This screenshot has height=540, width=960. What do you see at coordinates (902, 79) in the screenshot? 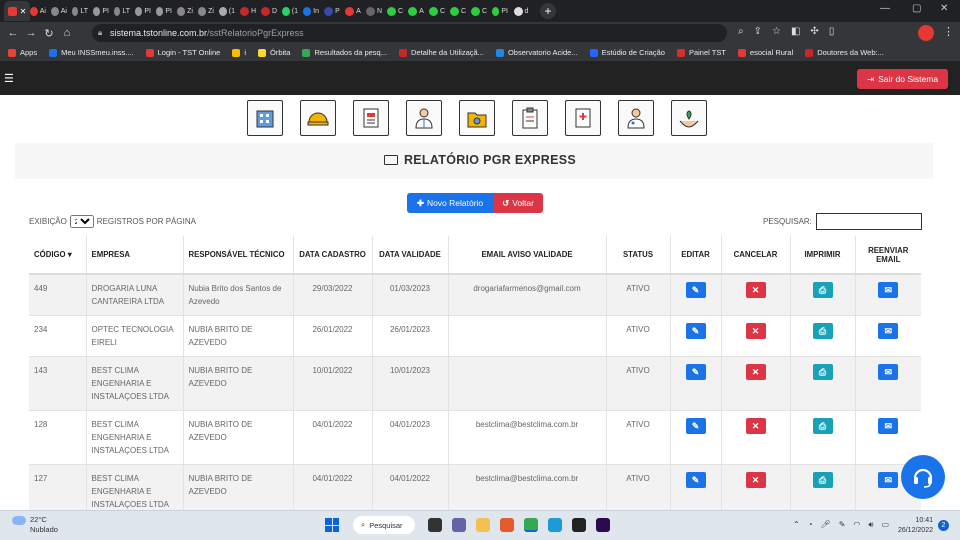
I see `logout-button: ⇥ Sair do Sistema` at bounding box center [902, 79].